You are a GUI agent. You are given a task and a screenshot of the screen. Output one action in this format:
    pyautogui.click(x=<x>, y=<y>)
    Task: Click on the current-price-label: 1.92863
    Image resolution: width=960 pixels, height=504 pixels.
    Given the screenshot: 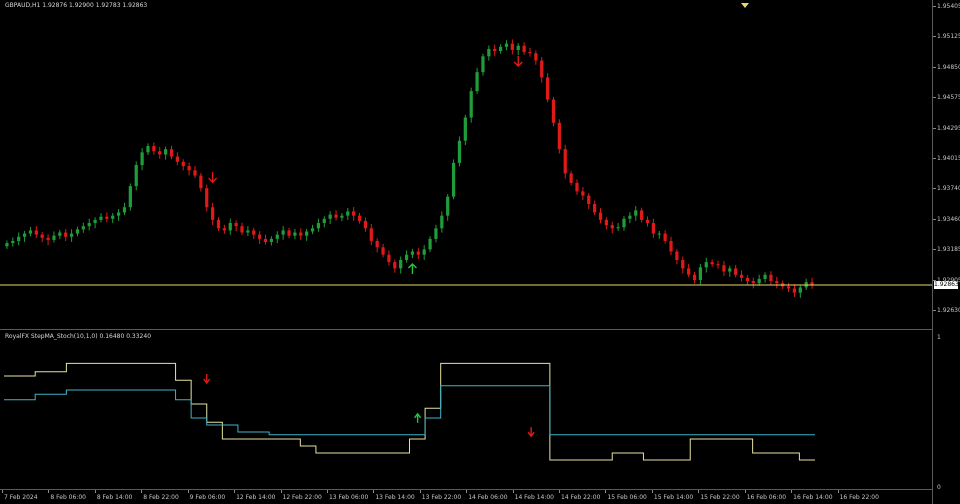 What is the action you would take?
    pyautogui.click(x=946, y=284)
    